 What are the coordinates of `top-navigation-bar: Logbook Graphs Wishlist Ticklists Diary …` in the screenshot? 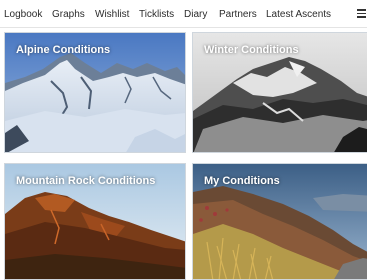 It's located at (183, 14).